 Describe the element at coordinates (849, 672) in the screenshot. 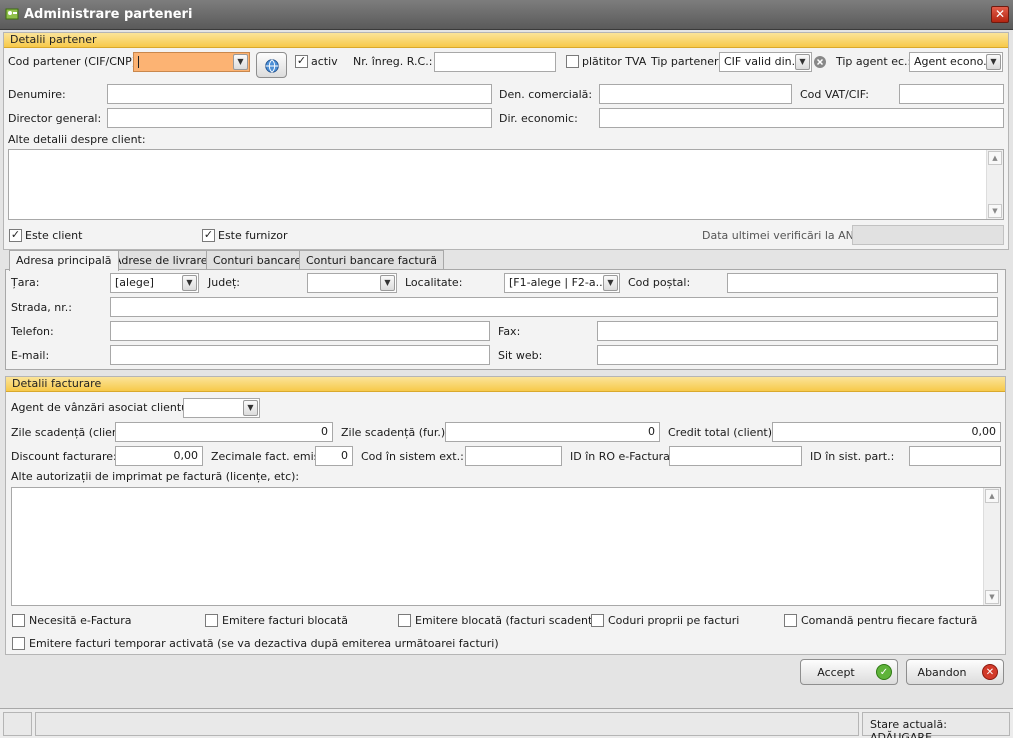

I see `accept-button: Accept ✓` at that location.